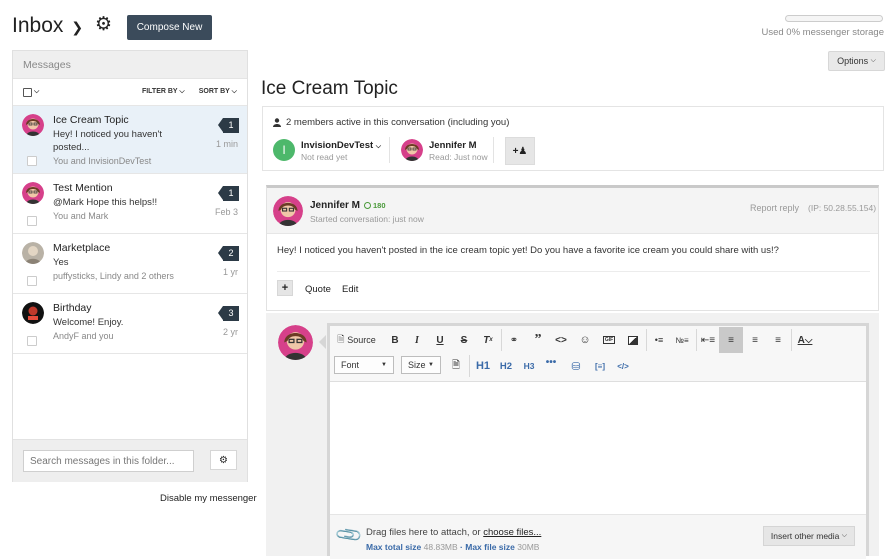 The width and height of the screenshot is (892, 559). Describe the element at coordinates (367, 219) in the screenshot. I see `post-started: Started conversation: just now` at that location.